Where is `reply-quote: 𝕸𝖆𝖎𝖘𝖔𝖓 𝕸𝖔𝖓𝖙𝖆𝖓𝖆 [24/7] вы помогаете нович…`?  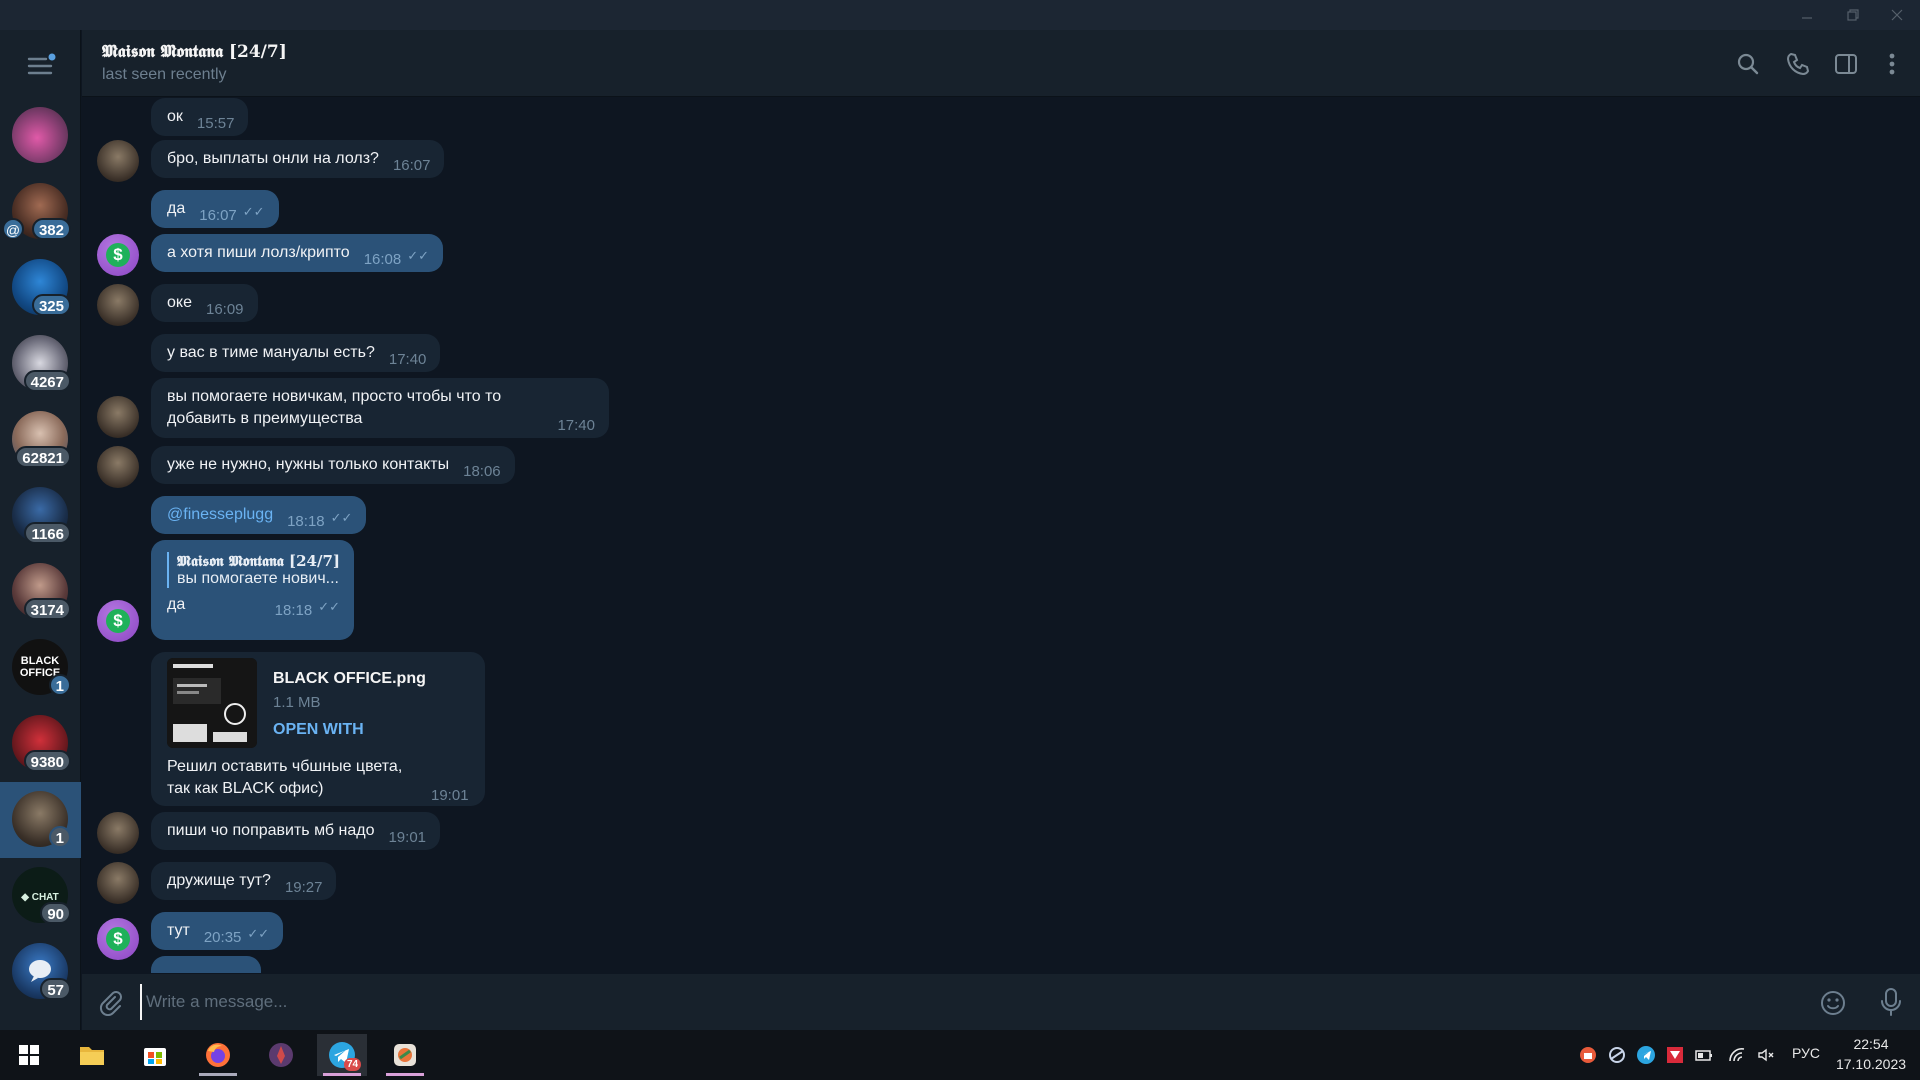 reply-quote: 𝕸𝖆𝖎𝖘𝖔𝖓 𝕸𝖔𝖓𝖙𝖆𝖓𝖆 [24/7] вы помогаете нович… is located at coordinates (253, 570).